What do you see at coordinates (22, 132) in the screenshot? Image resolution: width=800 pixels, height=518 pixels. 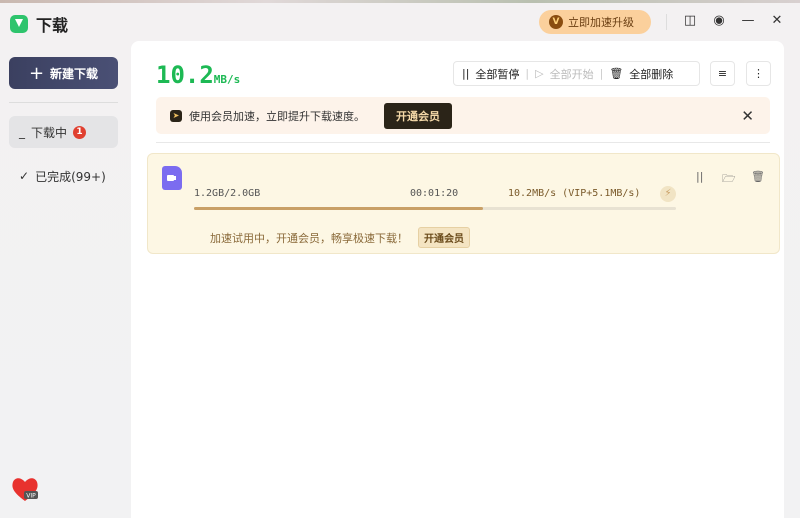 I see `downloading-icon: _` at bounding box center [22, 132].